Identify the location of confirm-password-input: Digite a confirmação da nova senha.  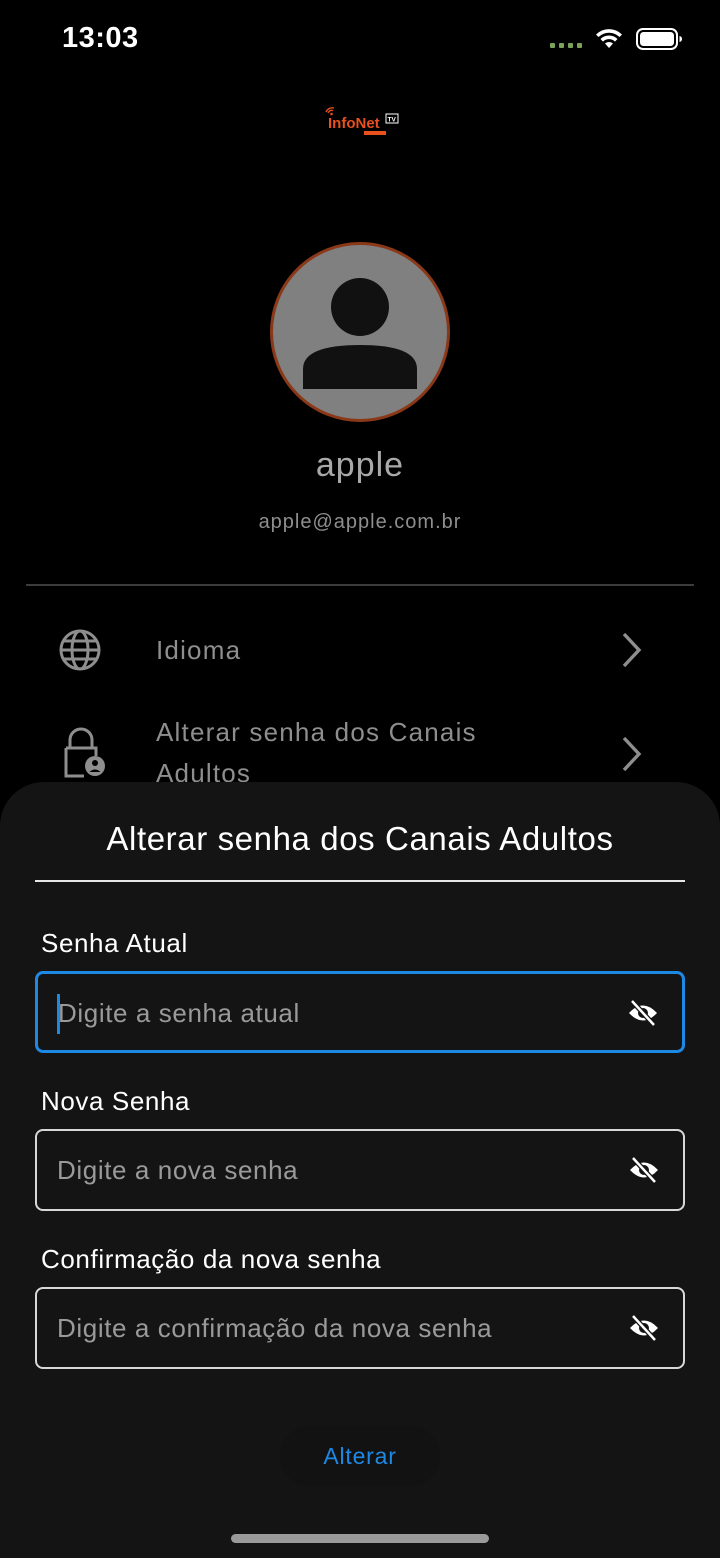
(360, 1328).